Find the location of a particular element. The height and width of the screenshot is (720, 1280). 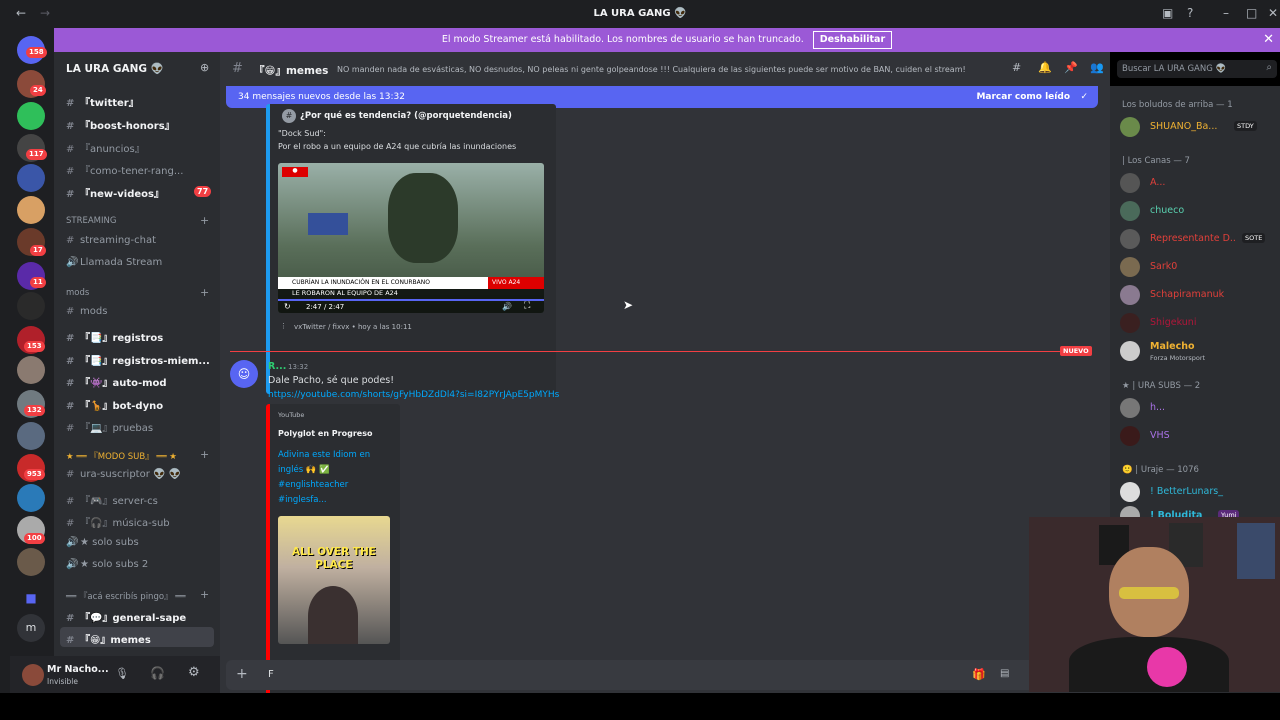

mouse-cursor-icon: ➤ is located at coordinates (628, 305).